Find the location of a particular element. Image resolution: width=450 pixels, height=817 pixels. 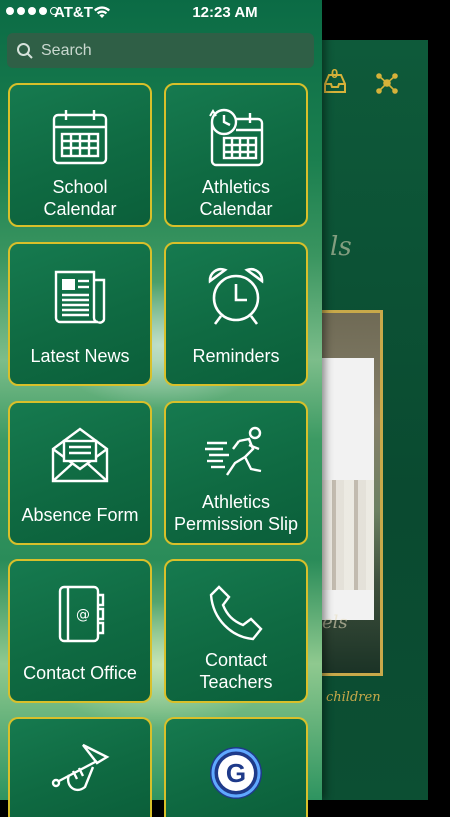

g-logo-icon: G is located at coordinates (236, 773).